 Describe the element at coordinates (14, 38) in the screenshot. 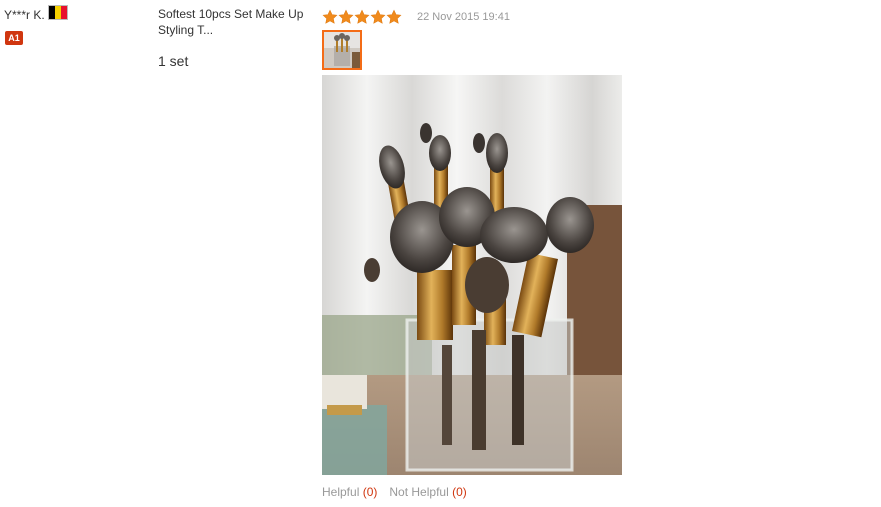

I see `buyer-level-badge: A1` at that location.